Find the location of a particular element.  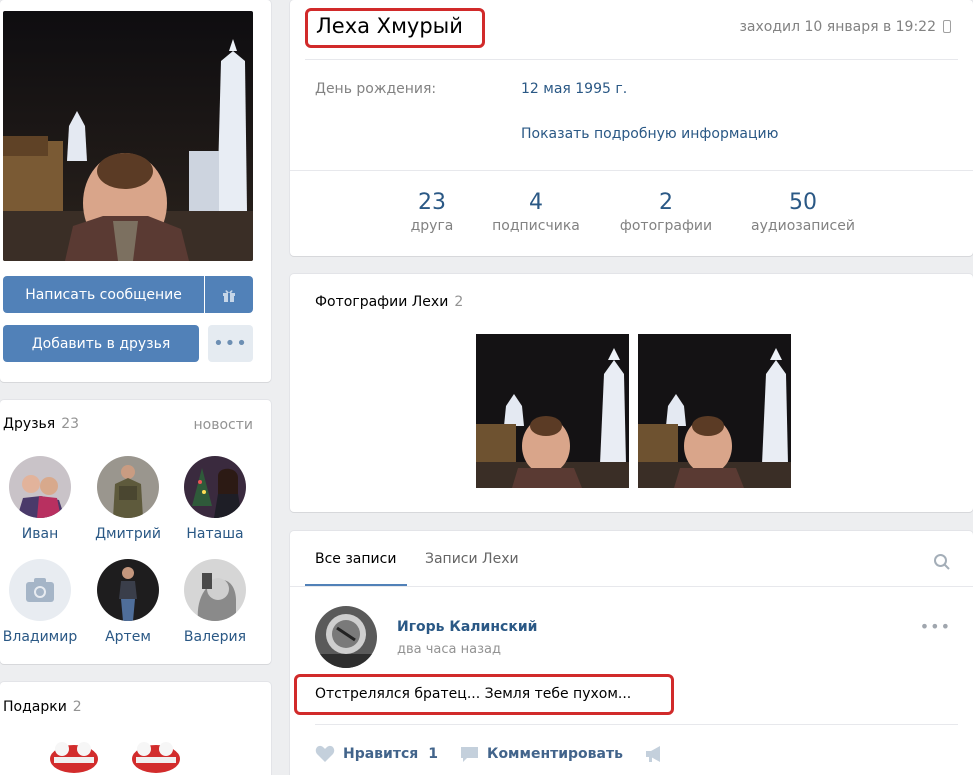

stat-number: 2 is located at coordinates (666, 202).